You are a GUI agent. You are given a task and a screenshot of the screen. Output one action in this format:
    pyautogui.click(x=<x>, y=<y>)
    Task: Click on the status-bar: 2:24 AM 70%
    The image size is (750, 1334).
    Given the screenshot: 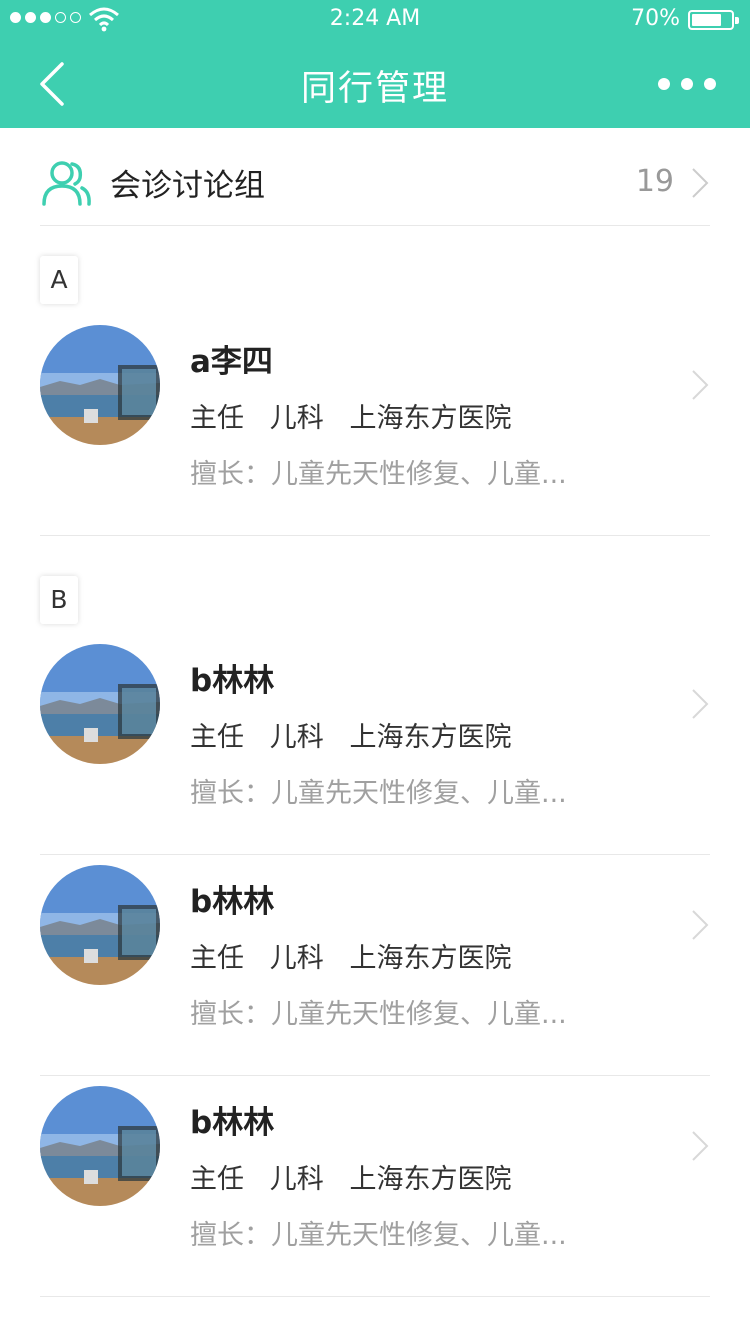 What is the action you would take?
    pyautogui.click(x=375, y=20)
    